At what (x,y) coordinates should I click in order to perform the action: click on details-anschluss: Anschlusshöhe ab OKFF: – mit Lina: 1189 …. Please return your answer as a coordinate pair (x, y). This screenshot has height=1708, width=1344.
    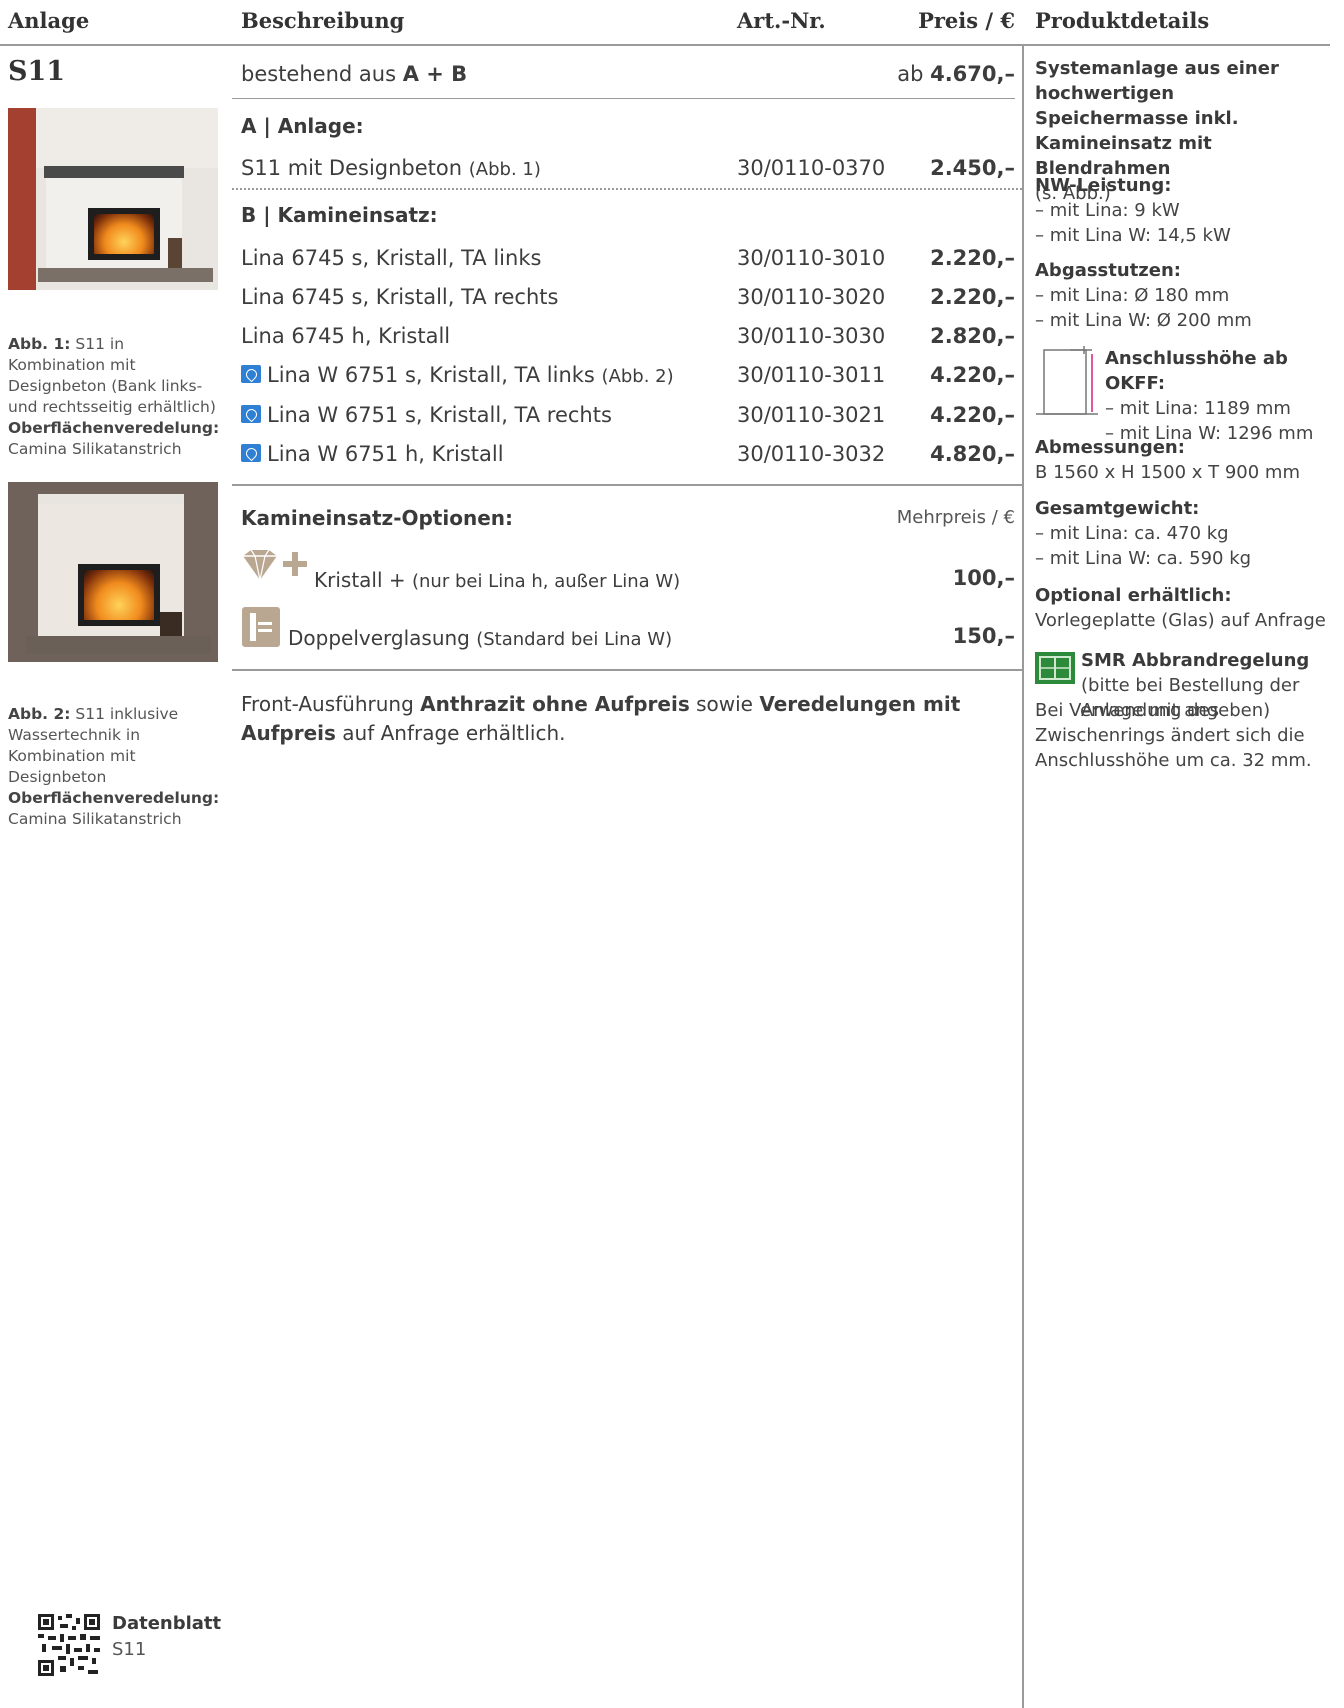
    Looking at the image, I should click on (1220, 396).